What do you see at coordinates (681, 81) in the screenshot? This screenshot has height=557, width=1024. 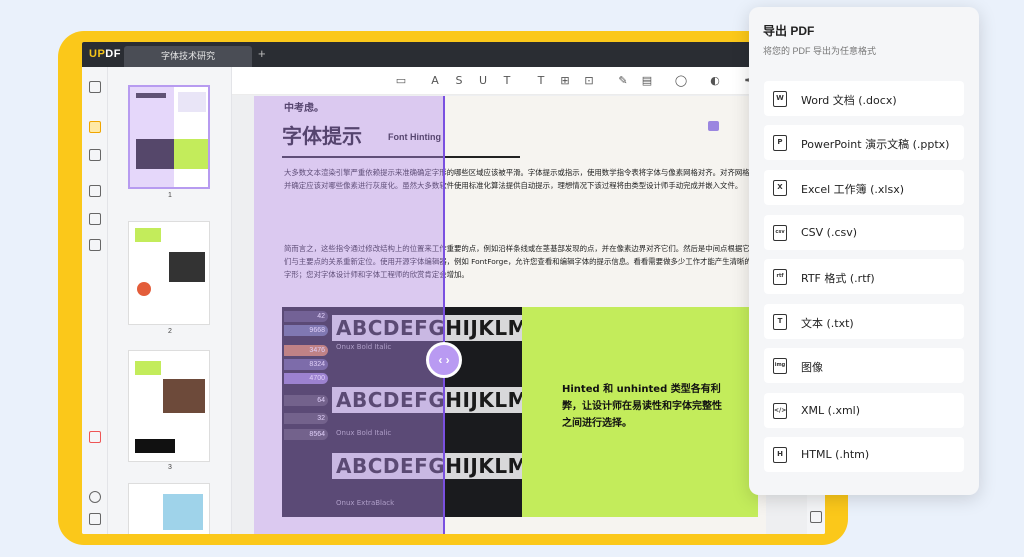 I see `shape-tool-icon: ◯` at bounding box center [681, 81].